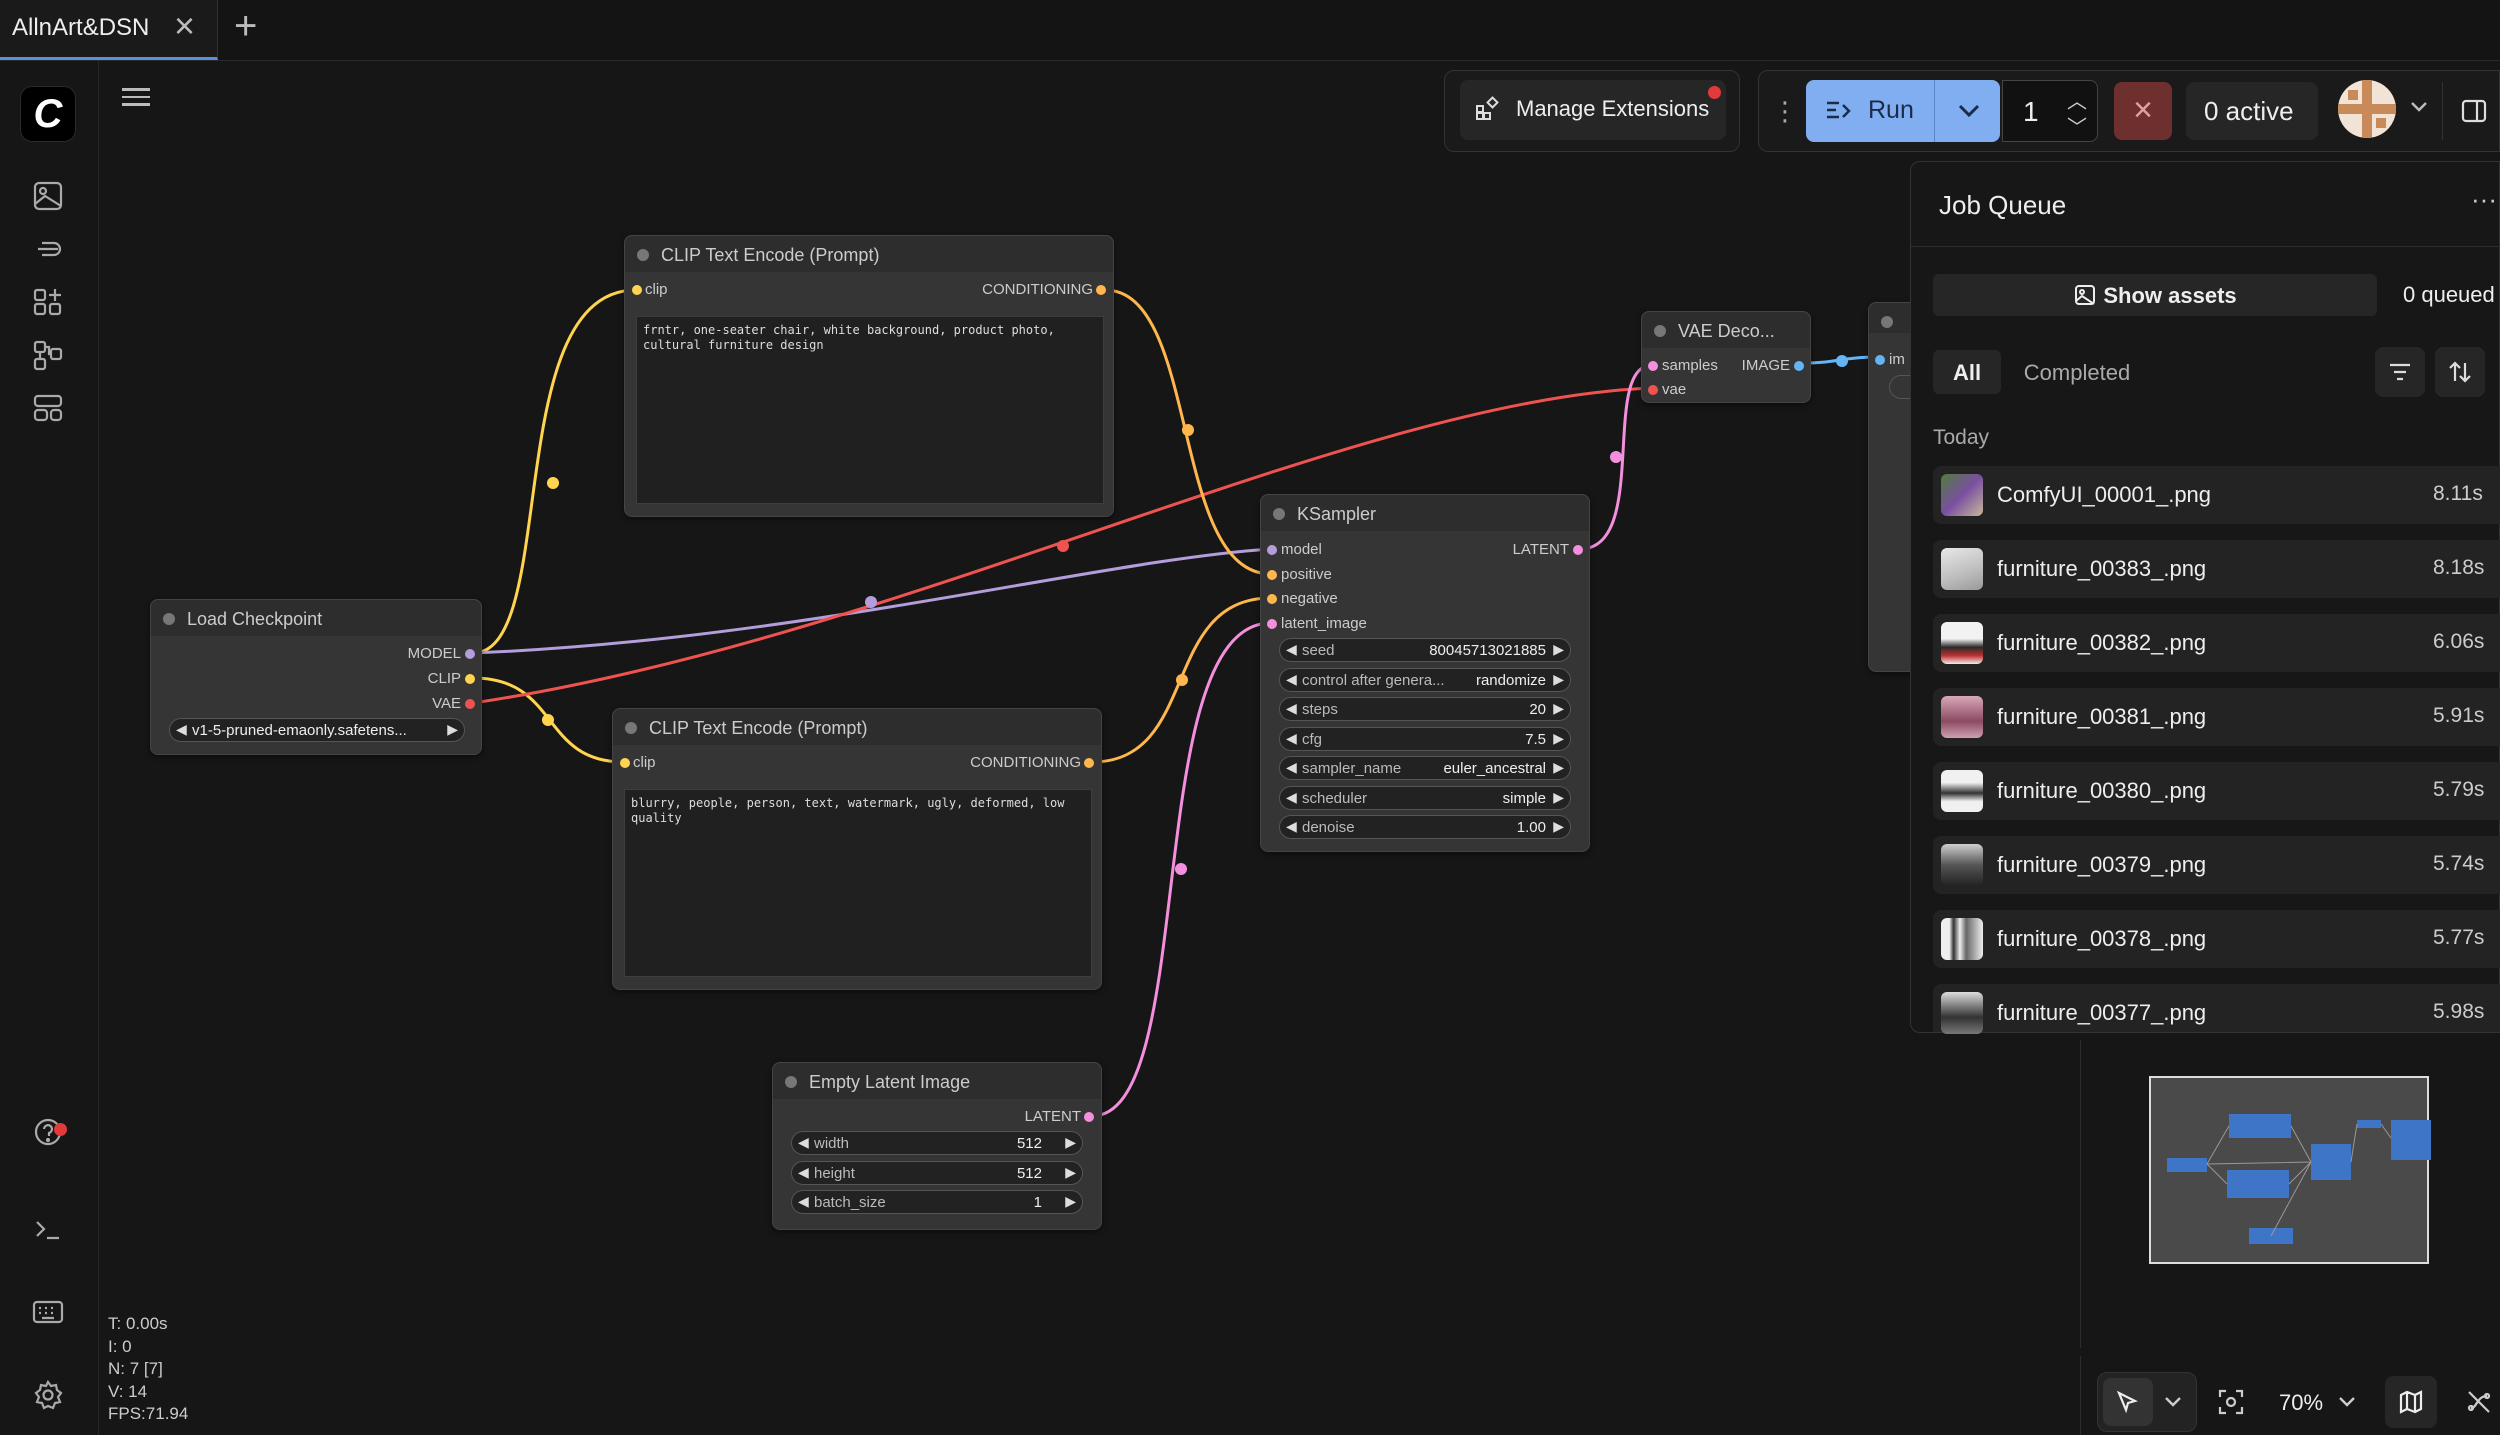  What do you see at coordinates (2471, 111) in the screenshot?
I see `toggle-panel-button` at bounding box center [2471, 111].